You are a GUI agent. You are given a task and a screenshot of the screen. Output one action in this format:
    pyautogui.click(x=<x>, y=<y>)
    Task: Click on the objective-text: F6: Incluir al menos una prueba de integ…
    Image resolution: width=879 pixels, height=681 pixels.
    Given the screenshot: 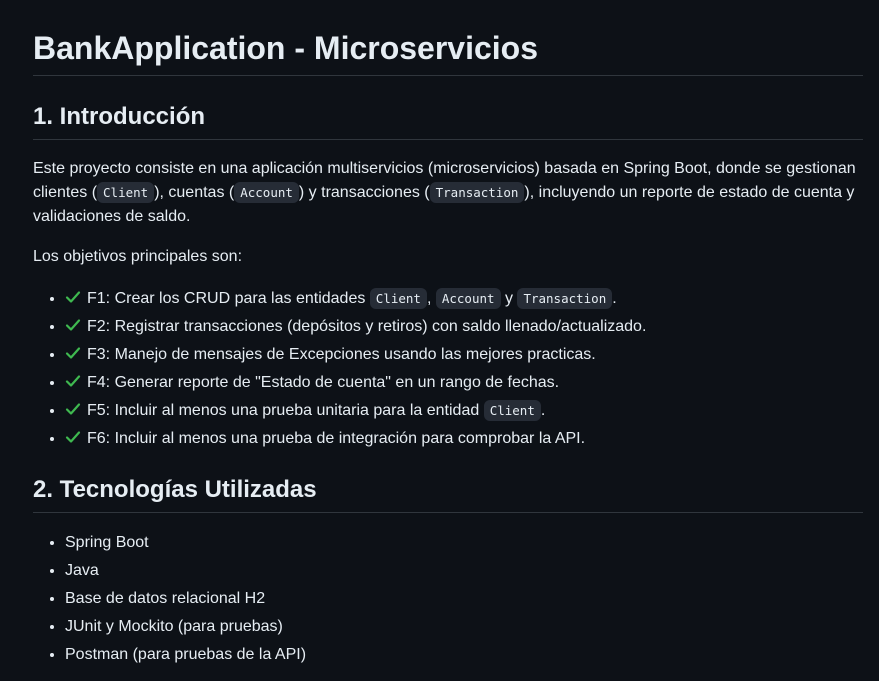 What is the action you would take?
    pyautogui.click(x=336, y=438)
    